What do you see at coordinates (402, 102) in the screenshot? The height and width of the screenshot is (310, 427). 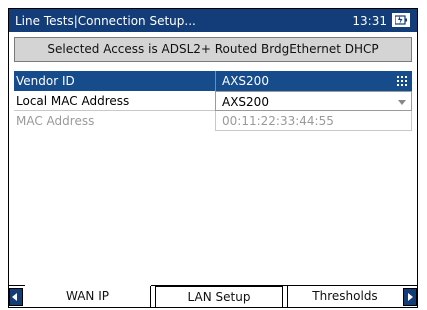 I see `dropdown-caret-icon` at bounding box center [402, 102].